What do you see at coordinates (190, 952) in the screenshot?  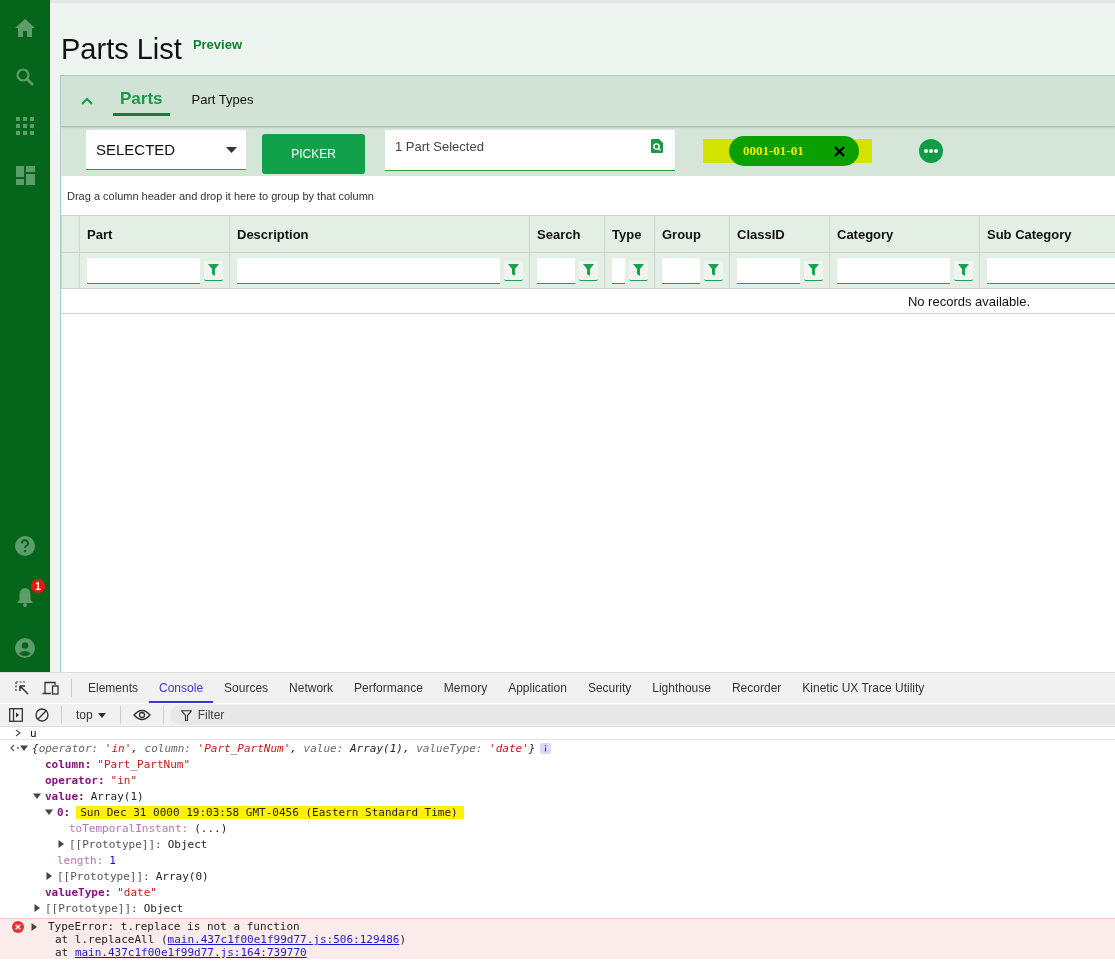 I see `source-link: main.437c1f00e1f99d77.js:164:739770` at bounding box center [190, 952].